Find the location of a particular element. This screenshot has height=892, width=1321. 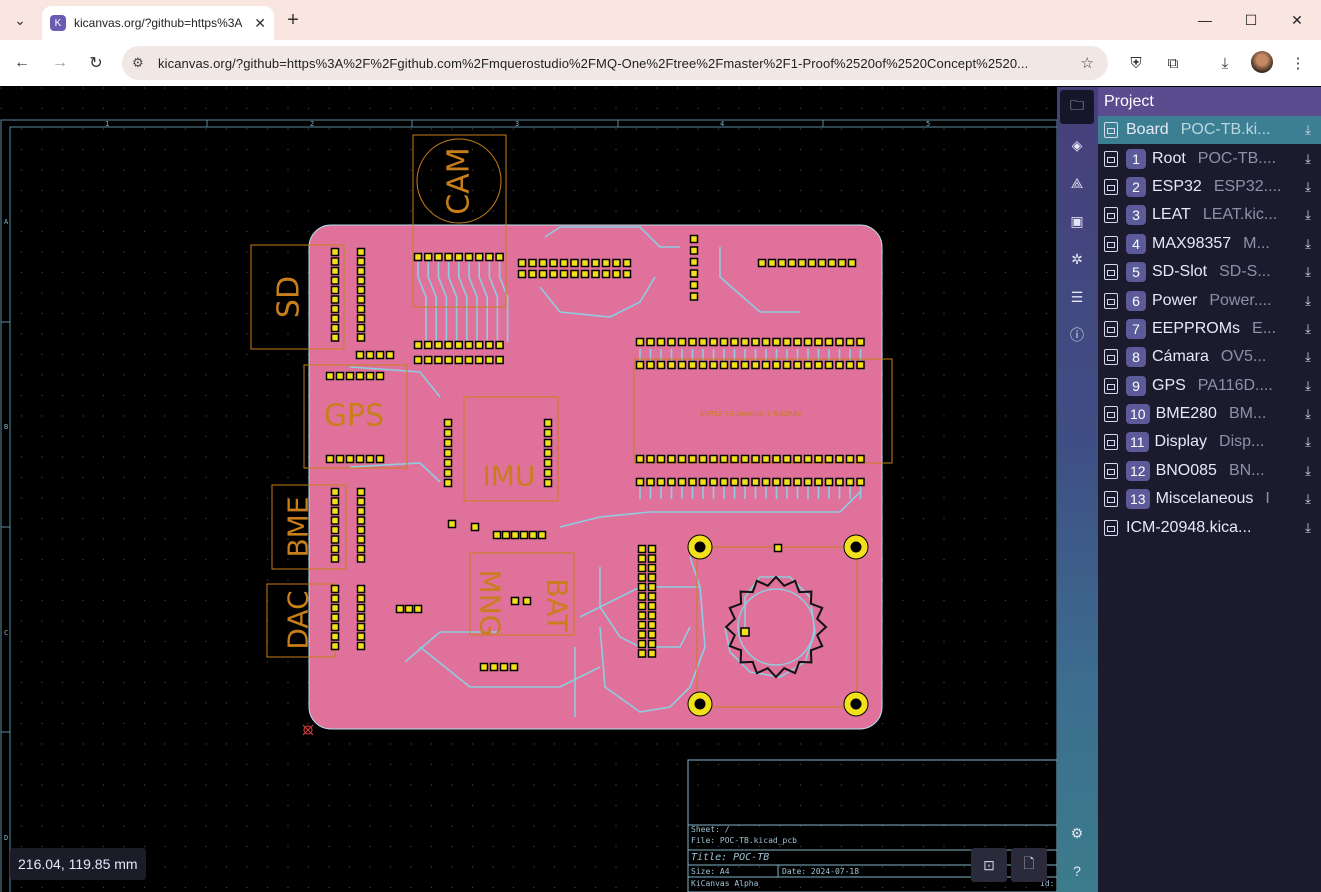

project-file-row: 1 Root POC-TB.... ⤓ is located at coordinates (1209, 158).